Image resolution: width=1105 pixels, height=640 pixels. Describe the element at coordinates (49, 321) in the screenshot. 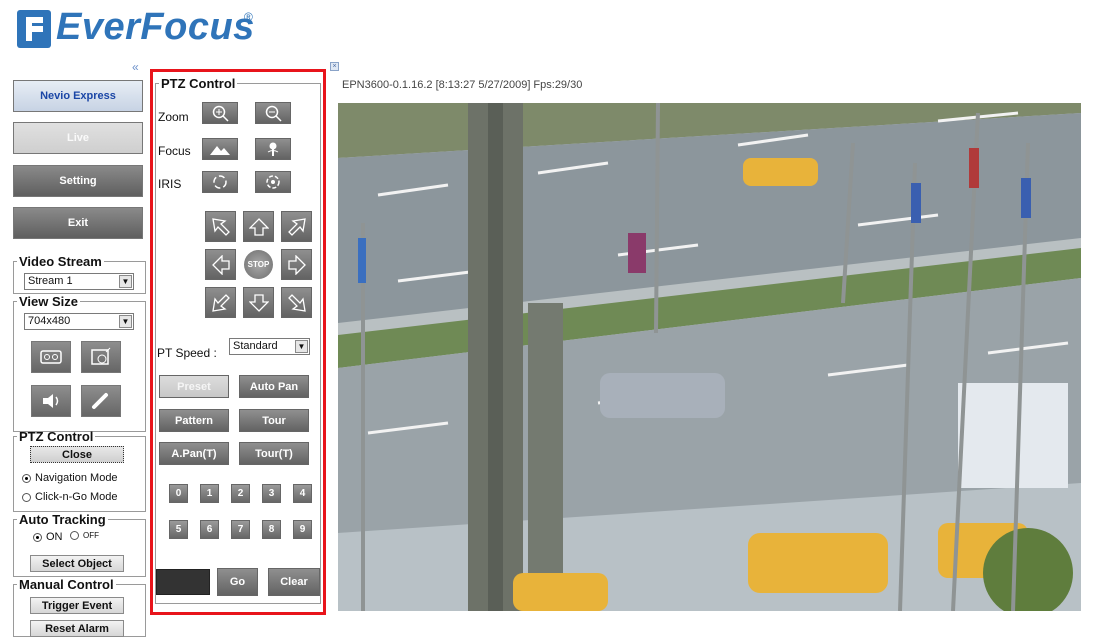

I see `view-size-value: 704x480` at that location.